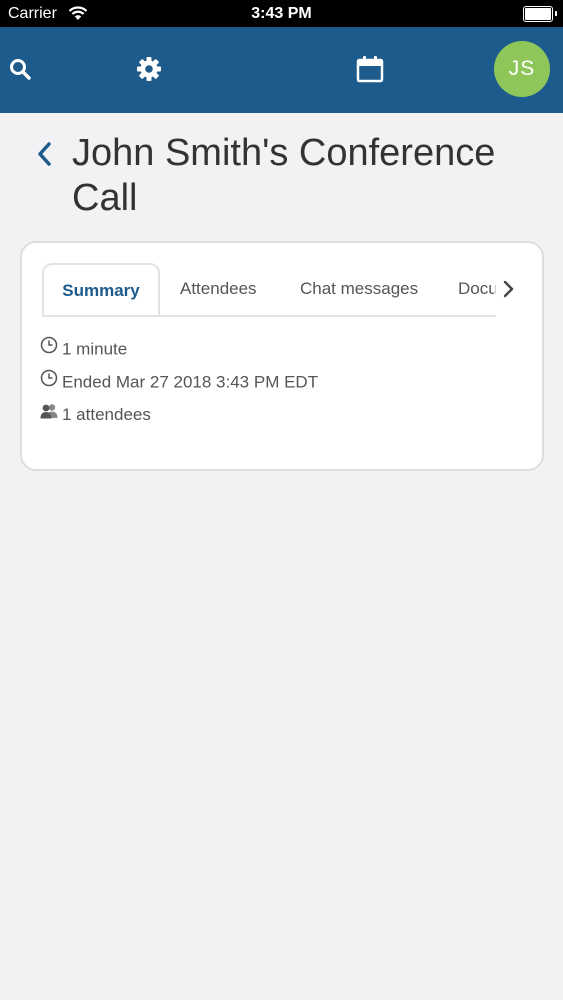  I want to click on gear-icon, so click(149, 71).